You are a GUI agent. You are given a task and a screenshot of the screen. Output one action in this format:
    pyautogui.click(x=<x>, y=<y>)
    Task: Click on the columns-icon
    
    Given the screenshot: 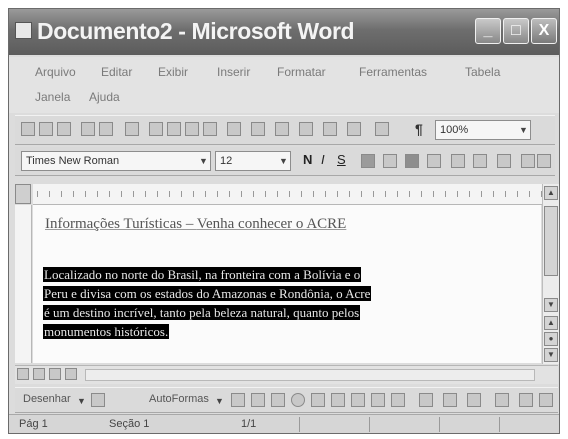 What is the action you would take?
    pyautogui.click(x=330, y=129)
    